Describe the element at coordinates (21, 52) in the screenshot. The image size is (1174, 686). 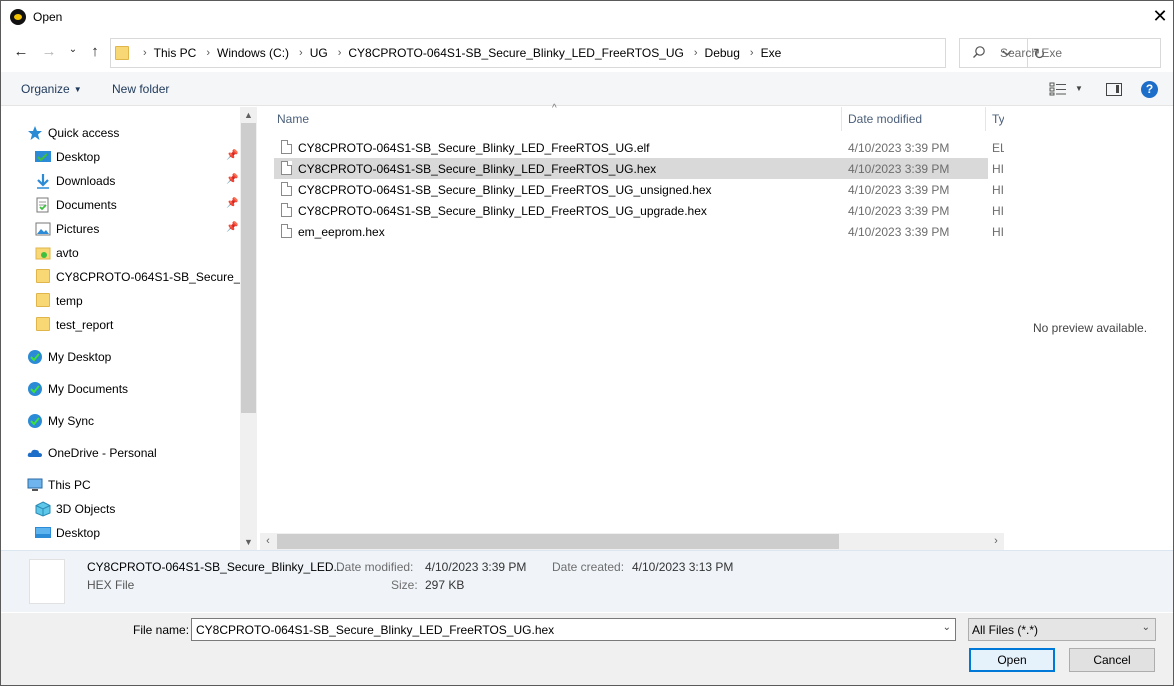
I see `back-arrow-icon: ←` at that location.